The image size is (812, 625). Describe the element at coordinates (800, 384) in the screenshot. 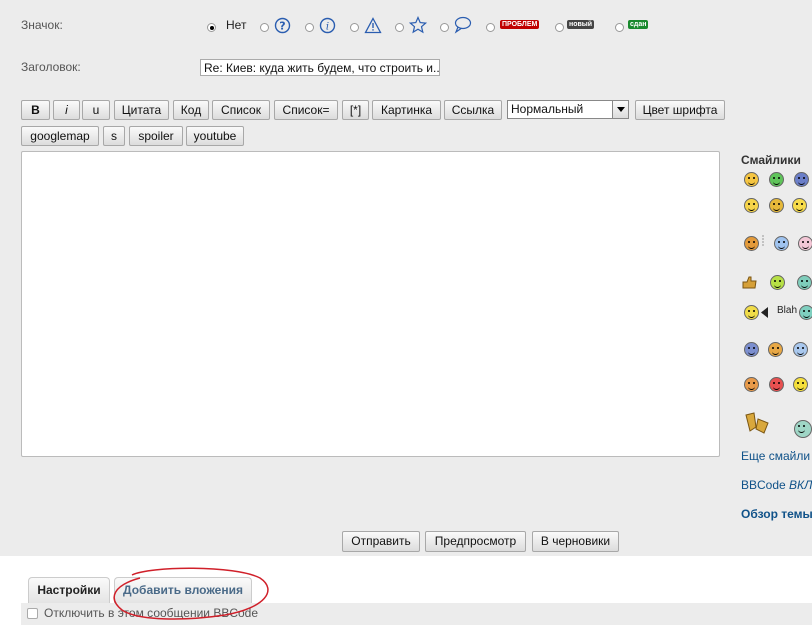

I see `surprised-smiley-icon` at that location.